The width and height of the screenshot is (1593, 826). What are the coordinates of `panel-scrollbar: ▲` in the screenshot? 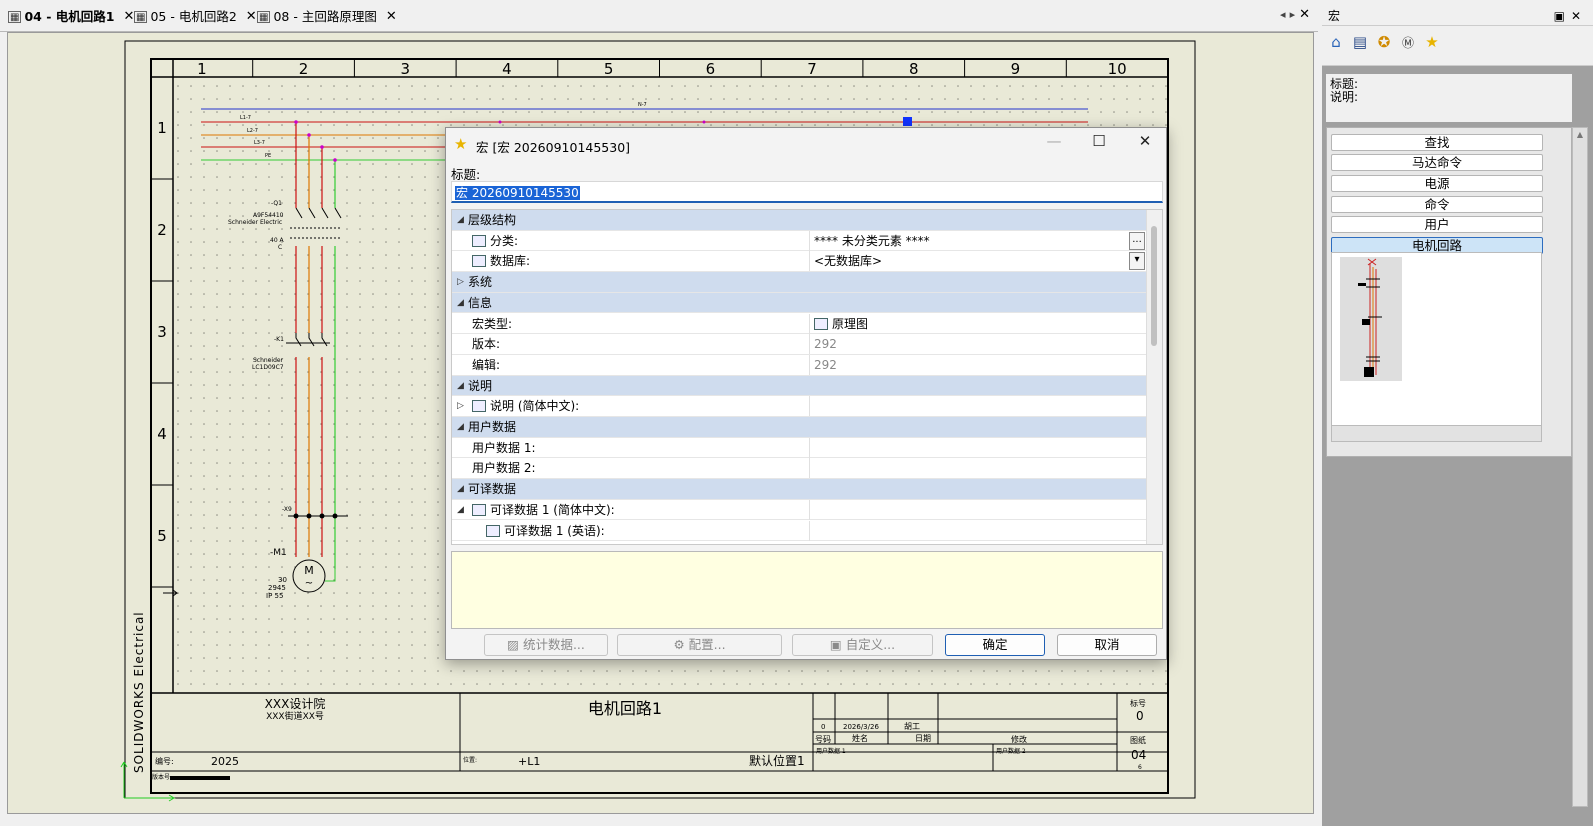 It's located at (1580, 467).